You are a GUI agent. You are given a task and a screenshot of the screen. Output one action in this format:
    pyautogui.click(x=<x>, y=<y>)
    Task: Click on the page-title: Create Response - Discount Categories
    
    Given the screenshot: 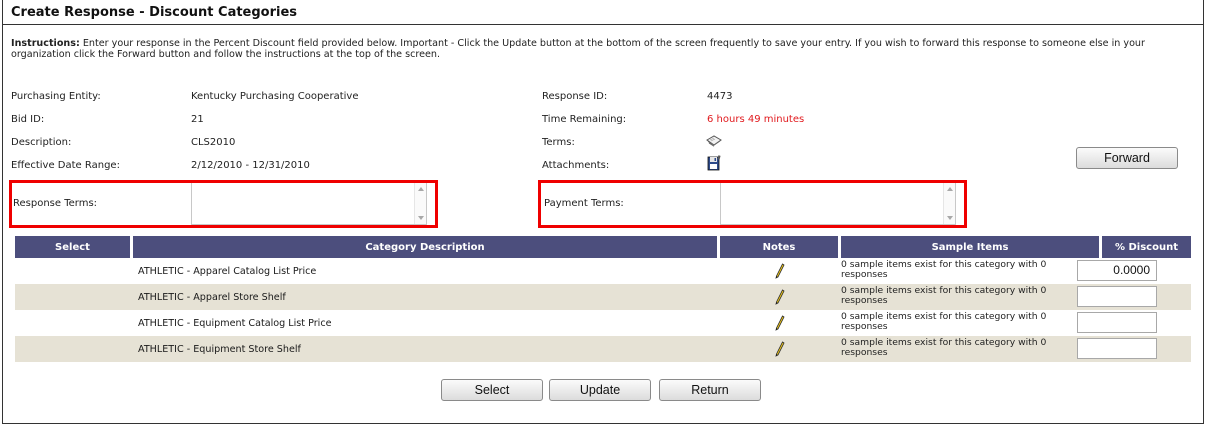 What is the action you would take?
    pyautogui.click(x=154, y=12)
    